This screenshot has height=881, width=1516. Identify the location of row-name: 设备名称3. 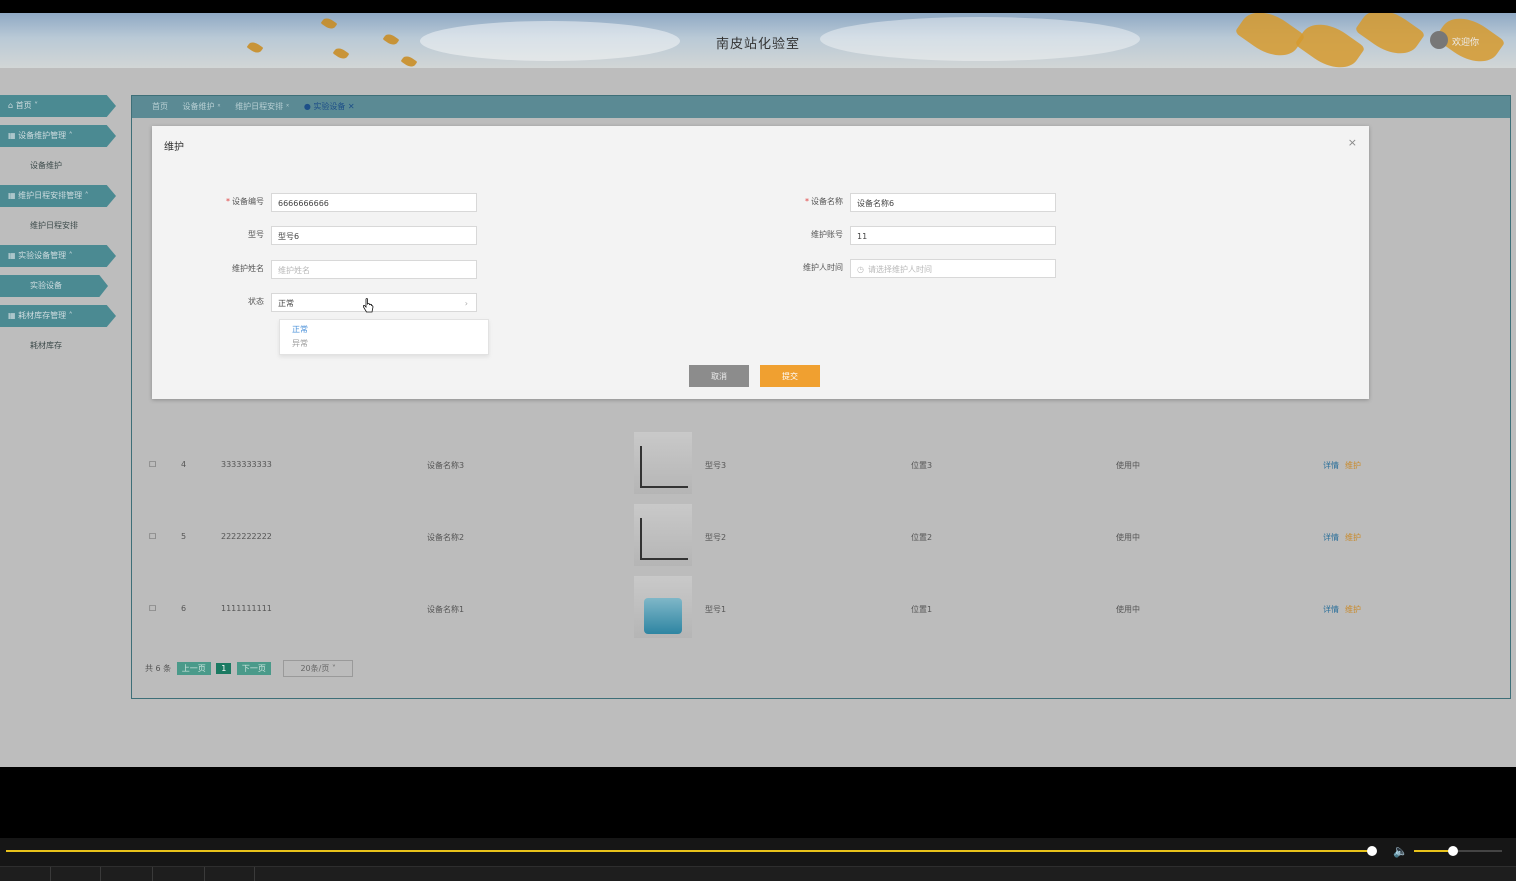
(446, 465).